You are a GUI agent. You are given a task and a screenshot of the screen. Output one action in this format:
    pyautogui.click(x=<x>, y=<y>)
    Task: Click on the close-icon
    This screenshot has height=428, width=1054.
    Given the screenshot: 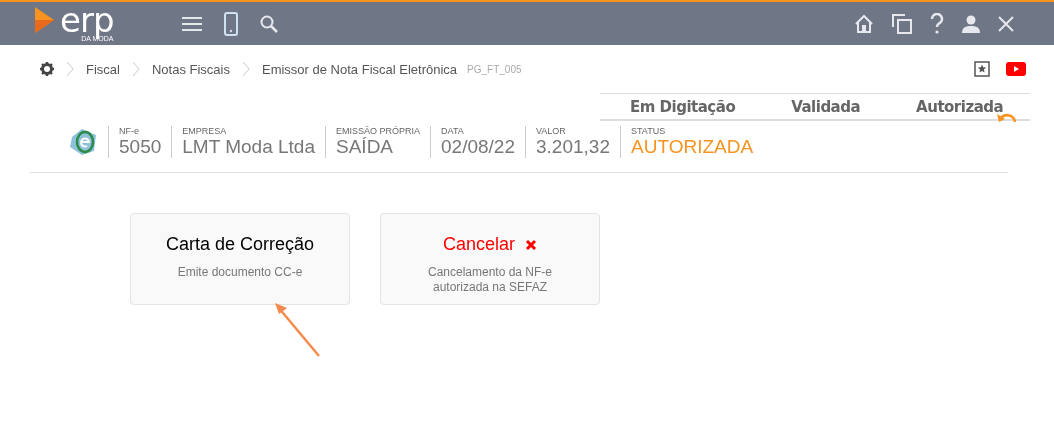 What is the action you would take?
    pyautogui.click(x=1006, y=23)
    